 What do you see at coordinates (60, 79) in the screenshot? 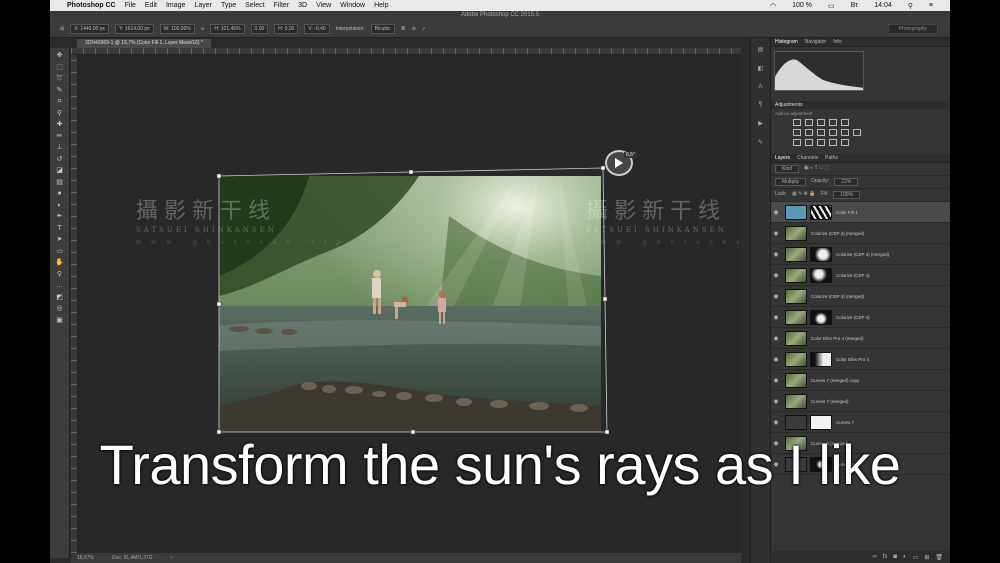
I see `lasso-tool-icon: ➰` at bounding box center [60, 79].